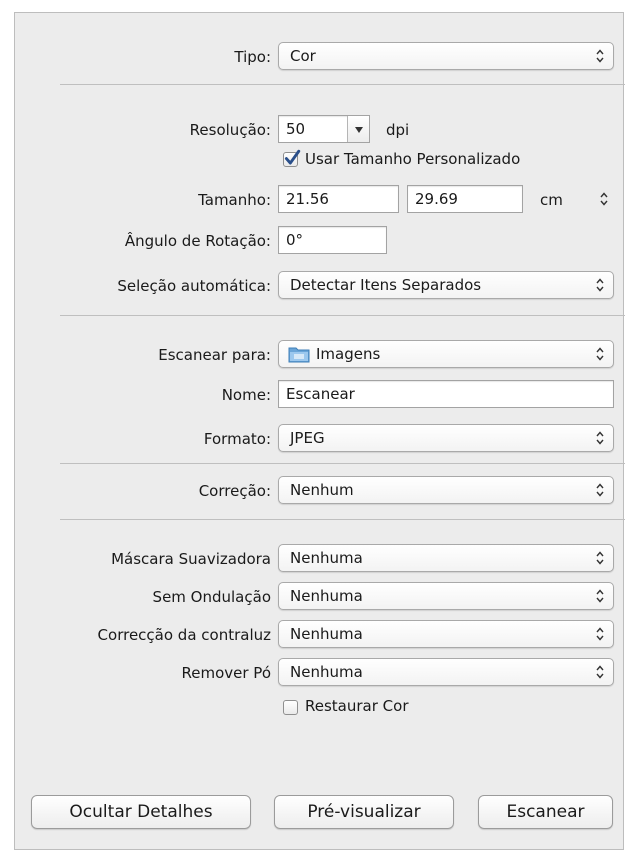 This screenshot has width=637, height=857. What do you see at coordinates (326, 558) in the screenshot?
I see `mascara-value: Nenhuma` at bounding box center [326, 558].